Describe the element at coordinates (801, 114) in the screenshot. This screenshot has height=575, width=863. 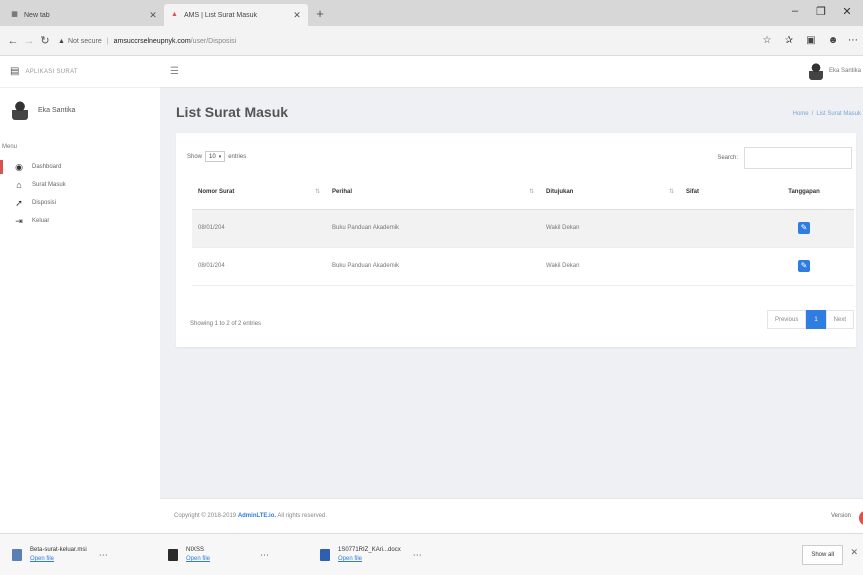
I see `breadcrumb-home-link: Home` at that location.